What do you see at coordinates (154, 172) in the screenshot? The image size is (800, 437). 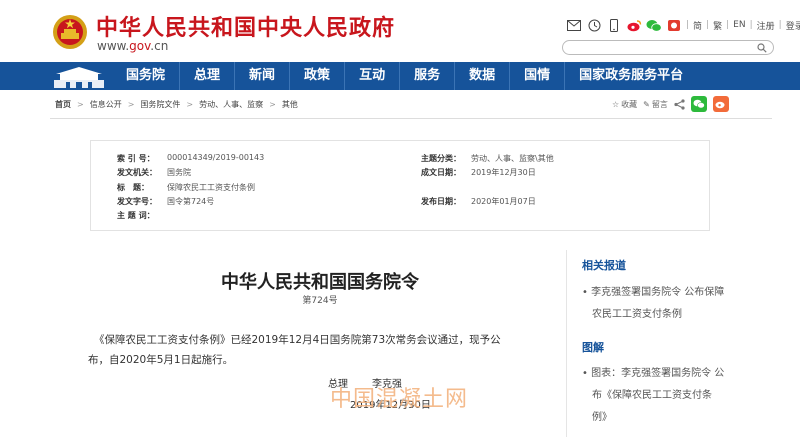 I see `meta-org-row: 发文机关： 国务院` at bounding box center [154, 172].